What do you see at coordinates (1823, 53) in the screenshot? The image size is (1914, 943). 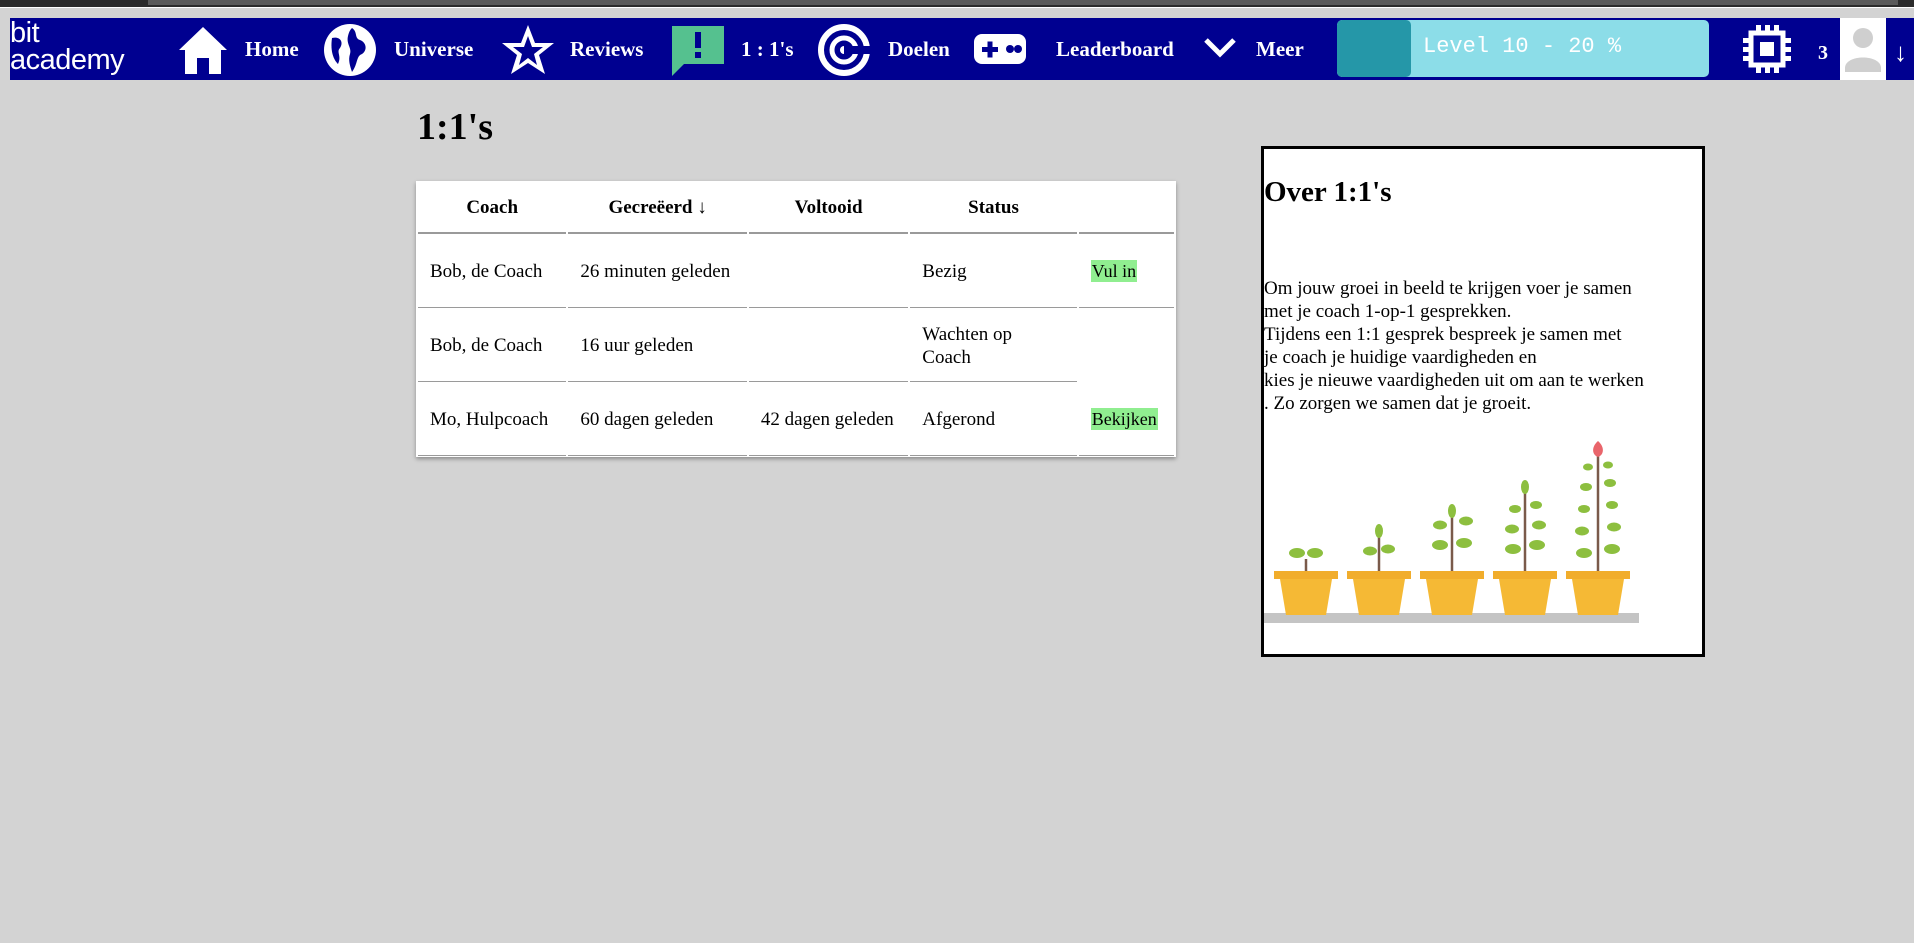 I see `notification-count: 3` at bounding box center [1823, 53].